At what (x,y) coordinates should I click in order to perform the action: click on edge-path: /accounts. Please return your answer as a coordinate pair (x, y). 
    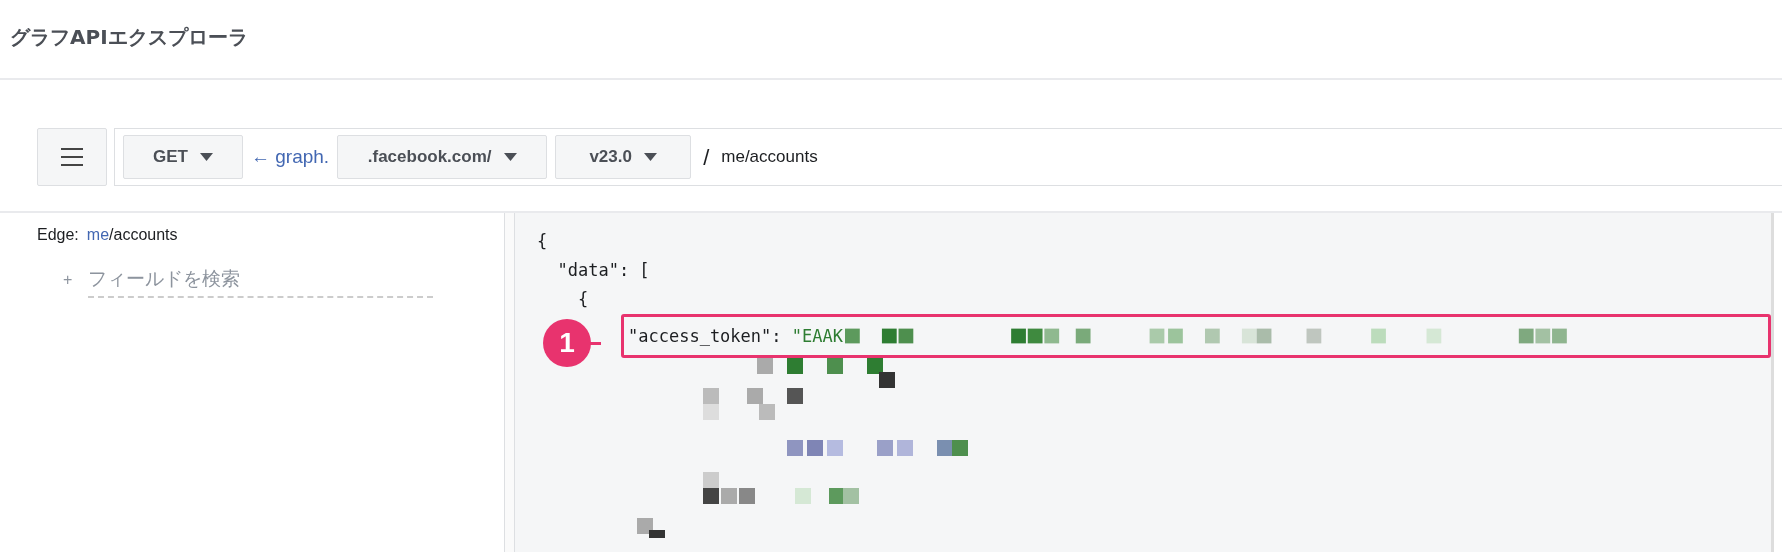
    Looking at the image, I should click on (143, 235).